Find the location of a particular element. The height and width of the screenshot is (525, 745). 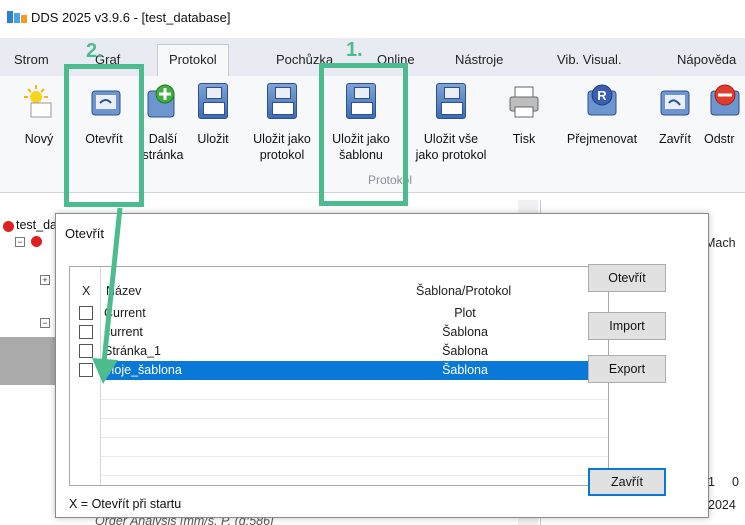

save-as-icon is located at coordinates (282, 101).